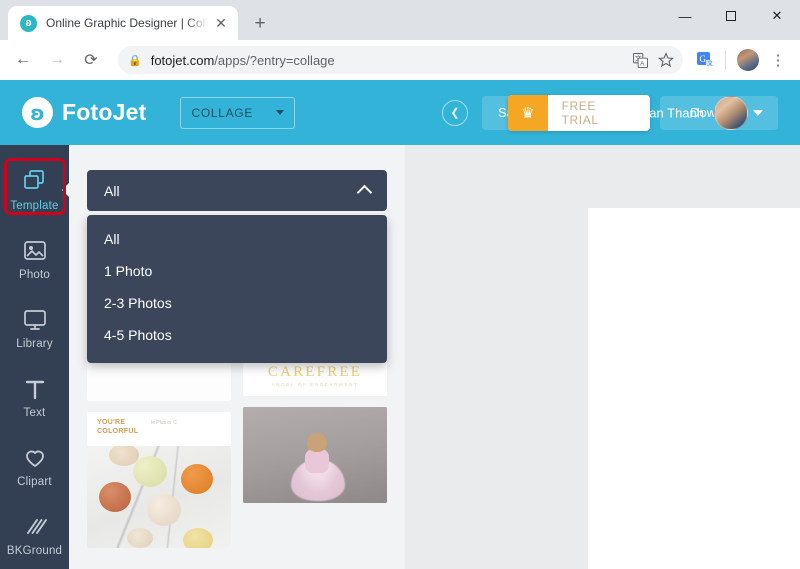  I want to click on template-thumbnail-macaron: YOU'RE COLORFUL le Plus or C, so click(159, 480).